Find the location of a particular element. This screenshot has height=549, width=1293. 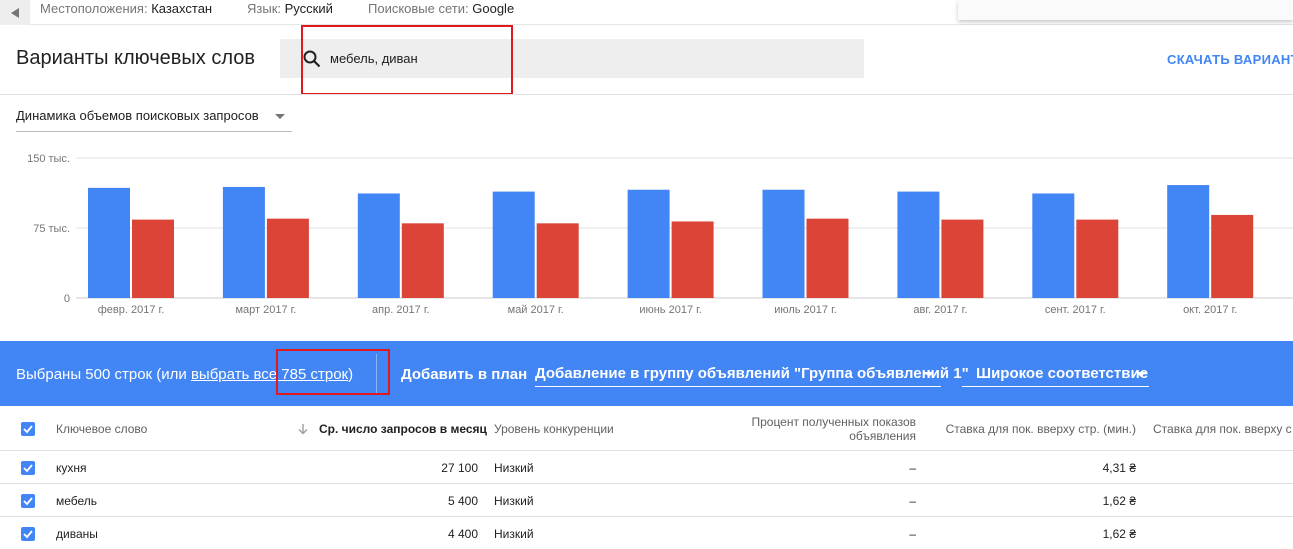

overlay-panel-edge is located at coordinates (1125, 10).